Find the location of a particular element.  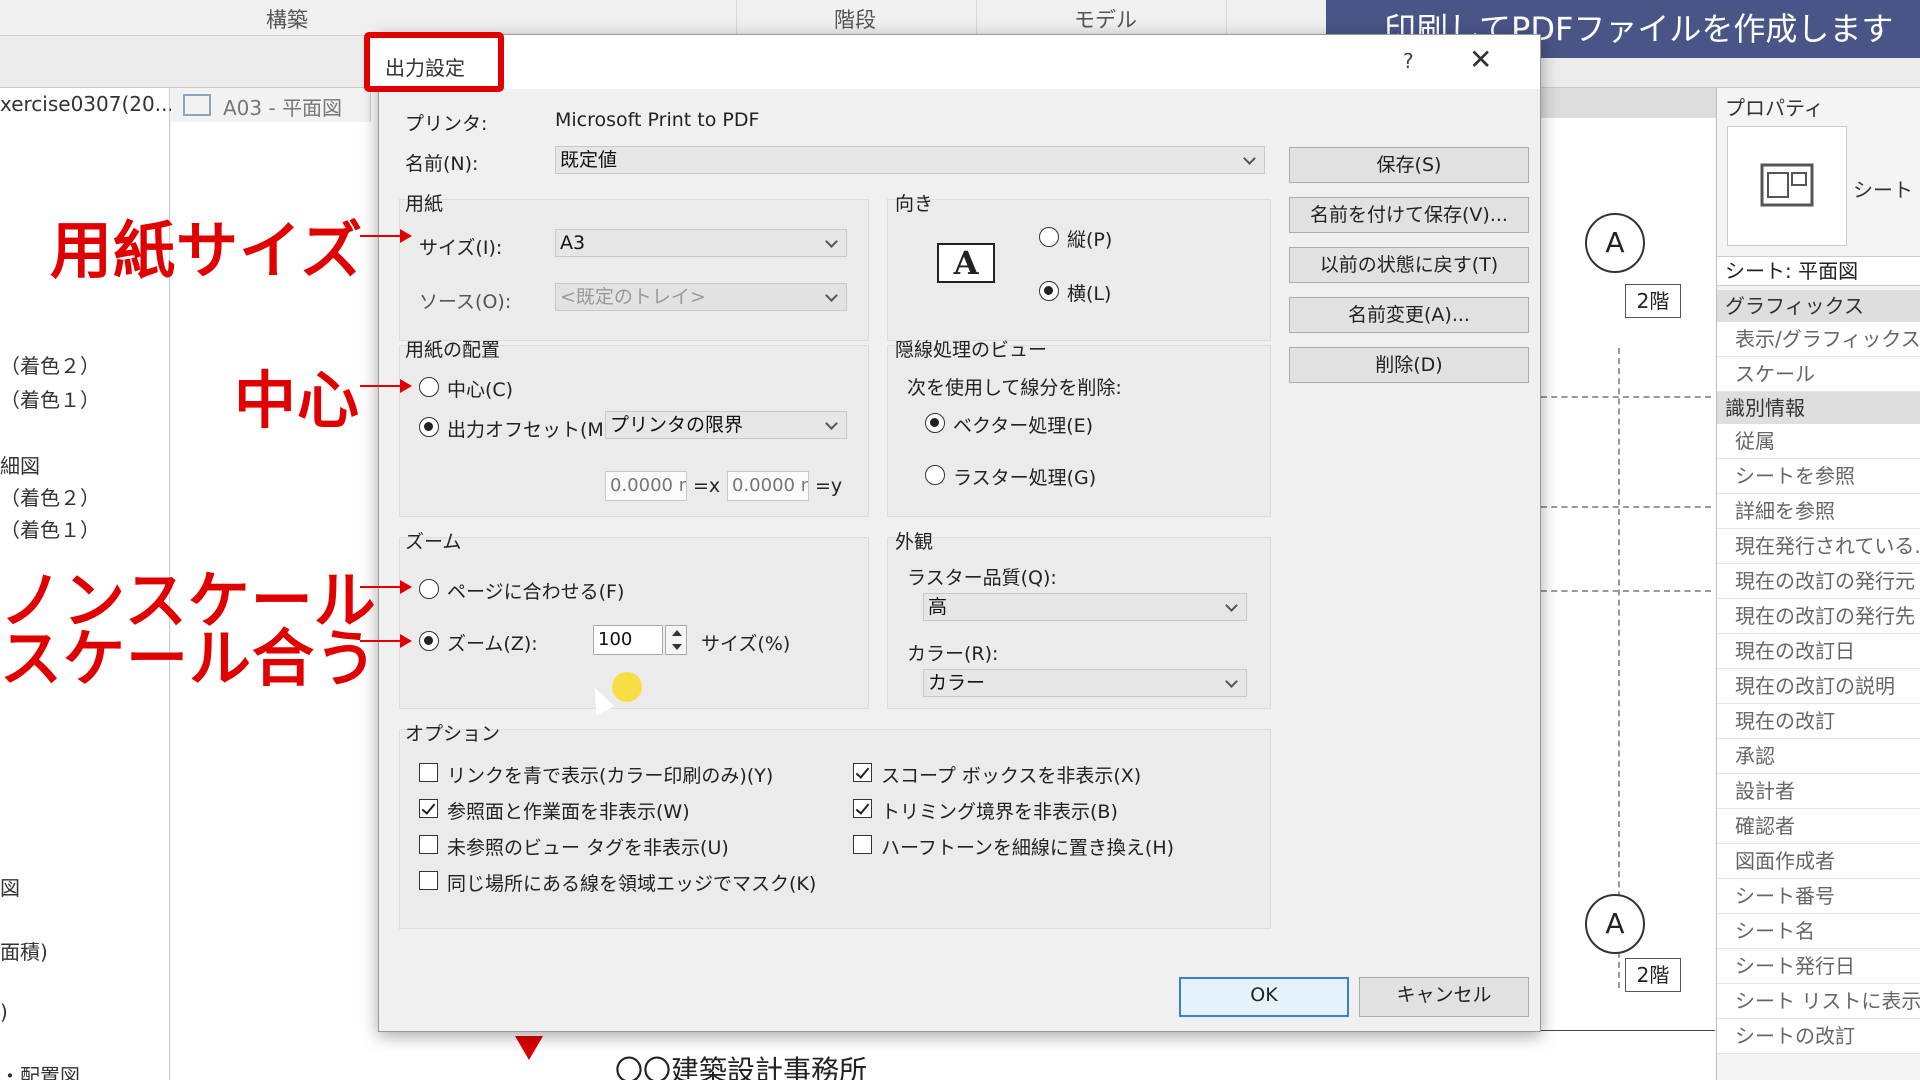

offset-dropdown: プリンタの限界 is located at coordinates (726, 425).